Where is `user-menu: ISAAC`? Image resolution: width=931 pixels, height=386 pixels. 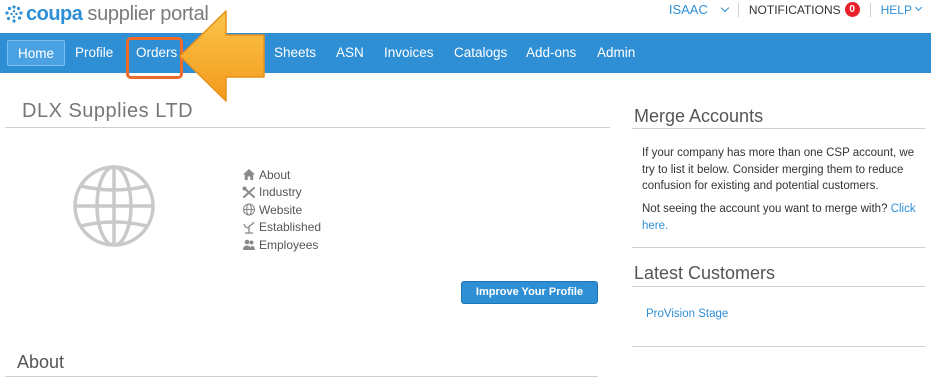
user-menu: ISAAC is located at coordinates (699, 9).